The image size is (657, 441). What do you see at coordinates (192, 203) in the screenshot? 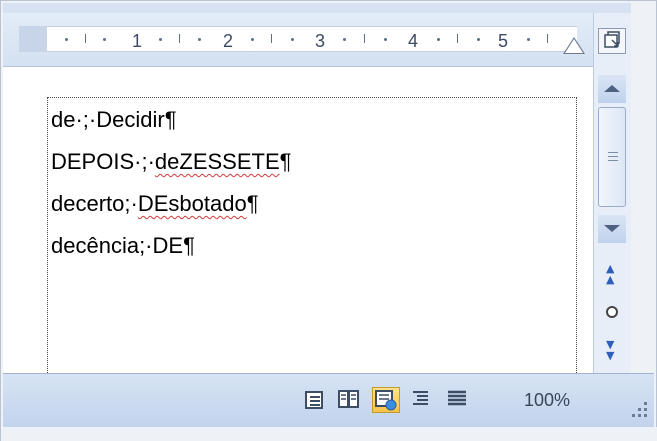
I see `misspelled-word: DEsbotado` at bounding box center [192, 203].